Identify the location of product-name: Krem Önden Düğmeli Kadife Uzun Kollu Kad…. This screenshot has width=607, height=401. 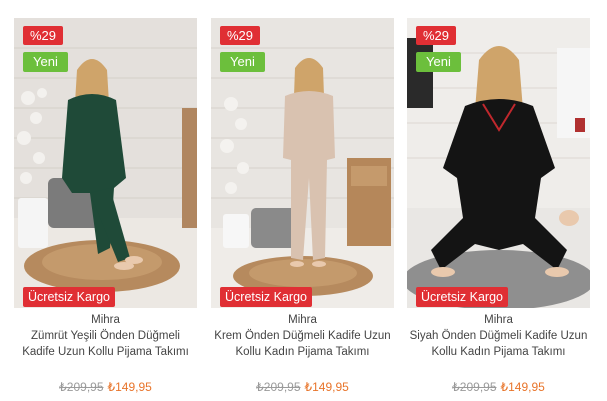
(302, 344).